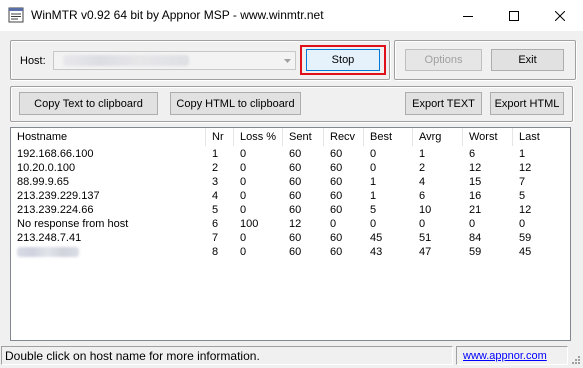 Image resolution: width=583 pixels, height=368 pixels. Describe the element at coordinates (505, 356) in the screenshot. I see `appnor-link: www.appnor.com` at that location.